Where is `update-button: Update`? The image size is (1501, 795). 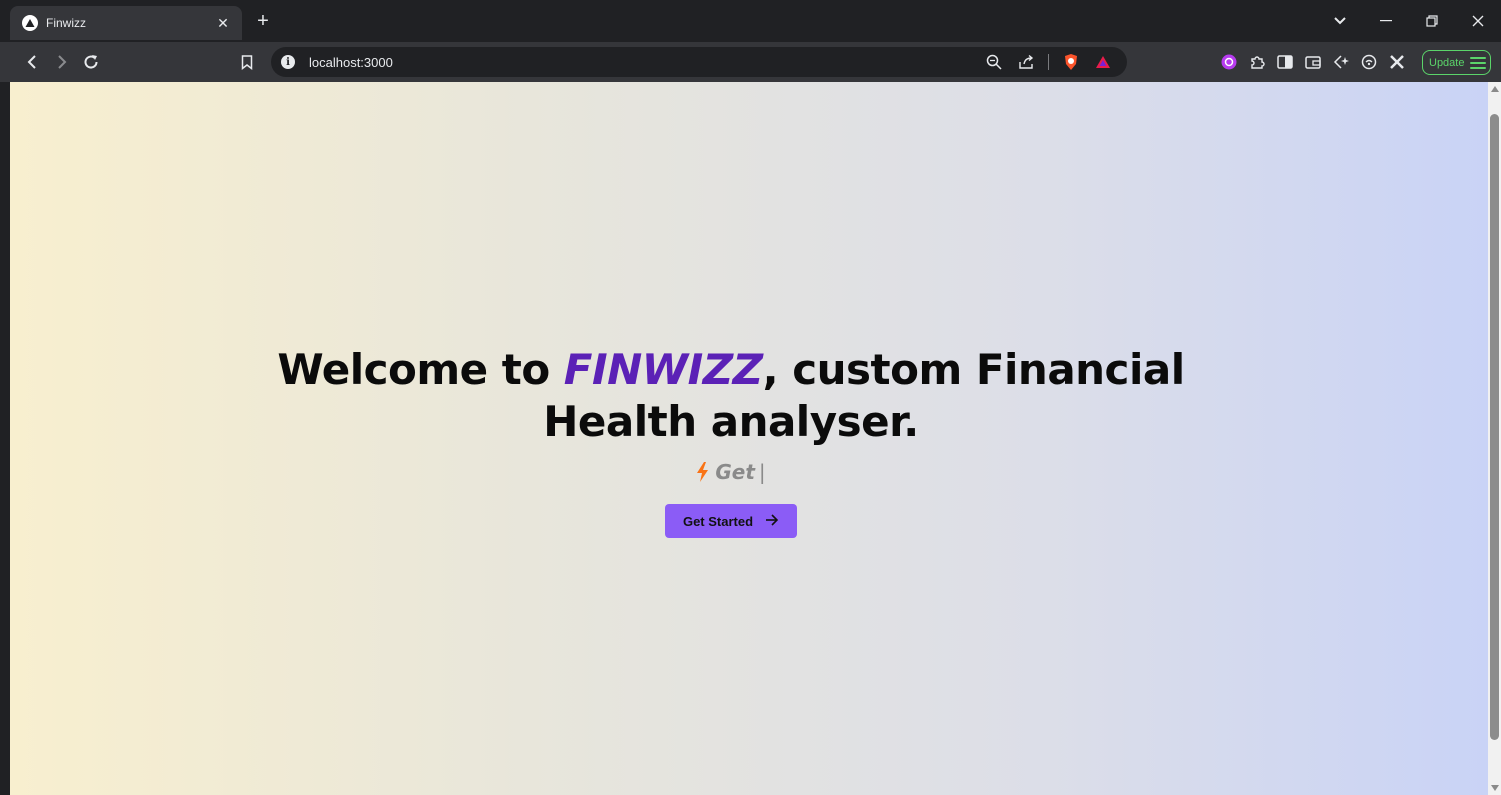 update-button: Update is located at coordinates (1456, 62).